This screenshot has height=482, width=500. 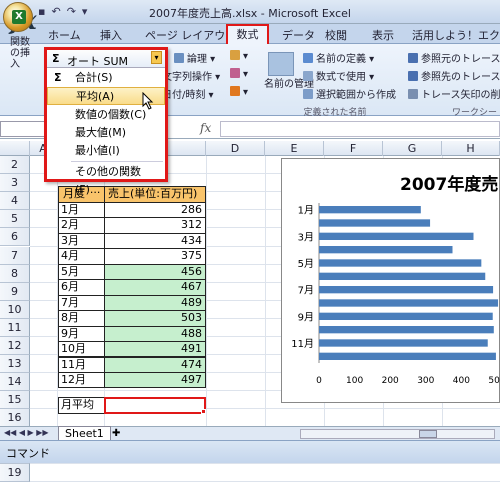 What do you see at coordinates (81, 303) in the screenshot?
I see `month-cell: 7月` at bounding box center [81, 303].